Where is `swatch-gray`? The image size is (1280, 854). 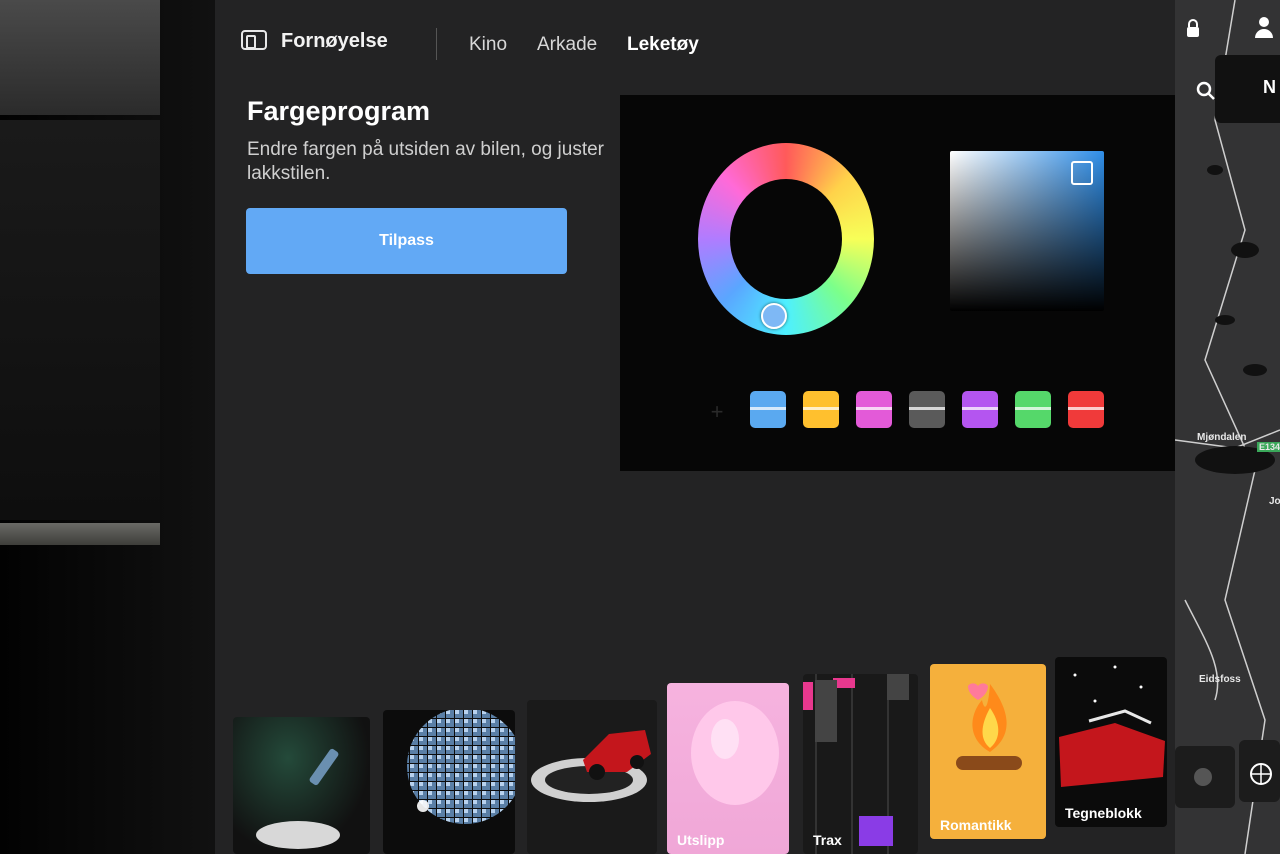 swatch-gray is located at coordinates (927, 409).